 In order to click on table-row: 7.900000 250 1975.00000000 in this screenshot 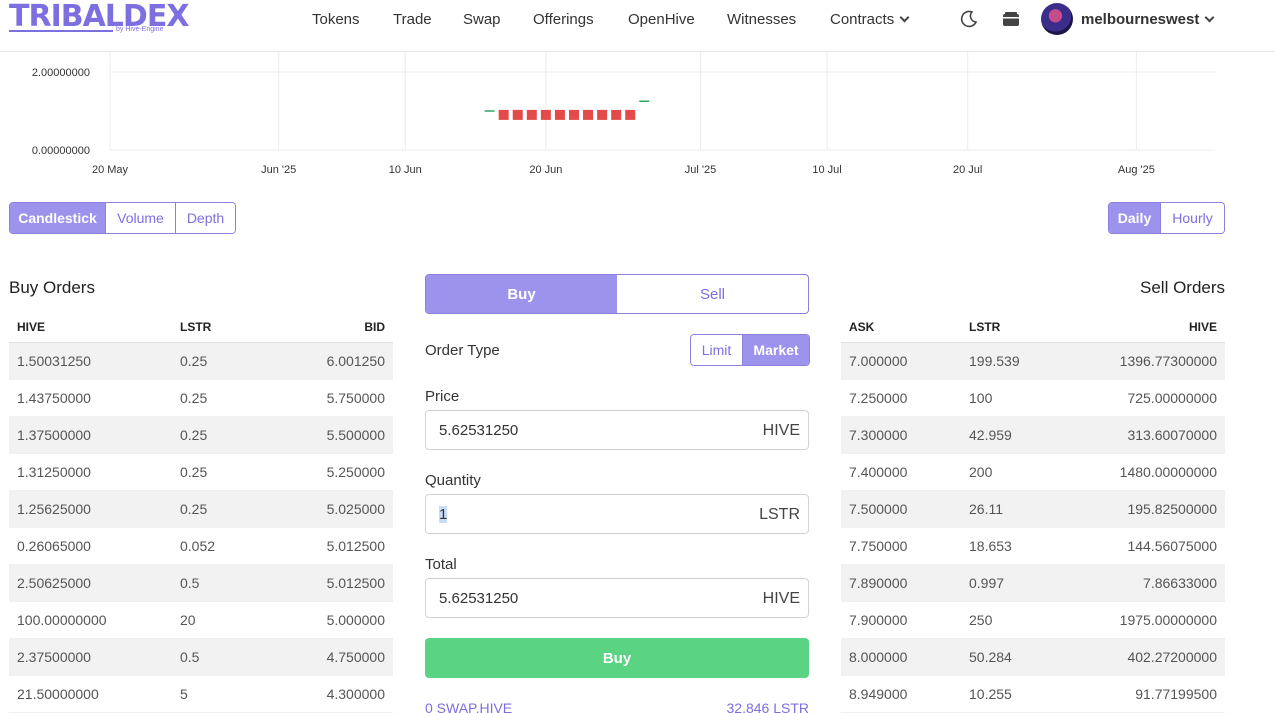, I will do `click(1033, 620)`.